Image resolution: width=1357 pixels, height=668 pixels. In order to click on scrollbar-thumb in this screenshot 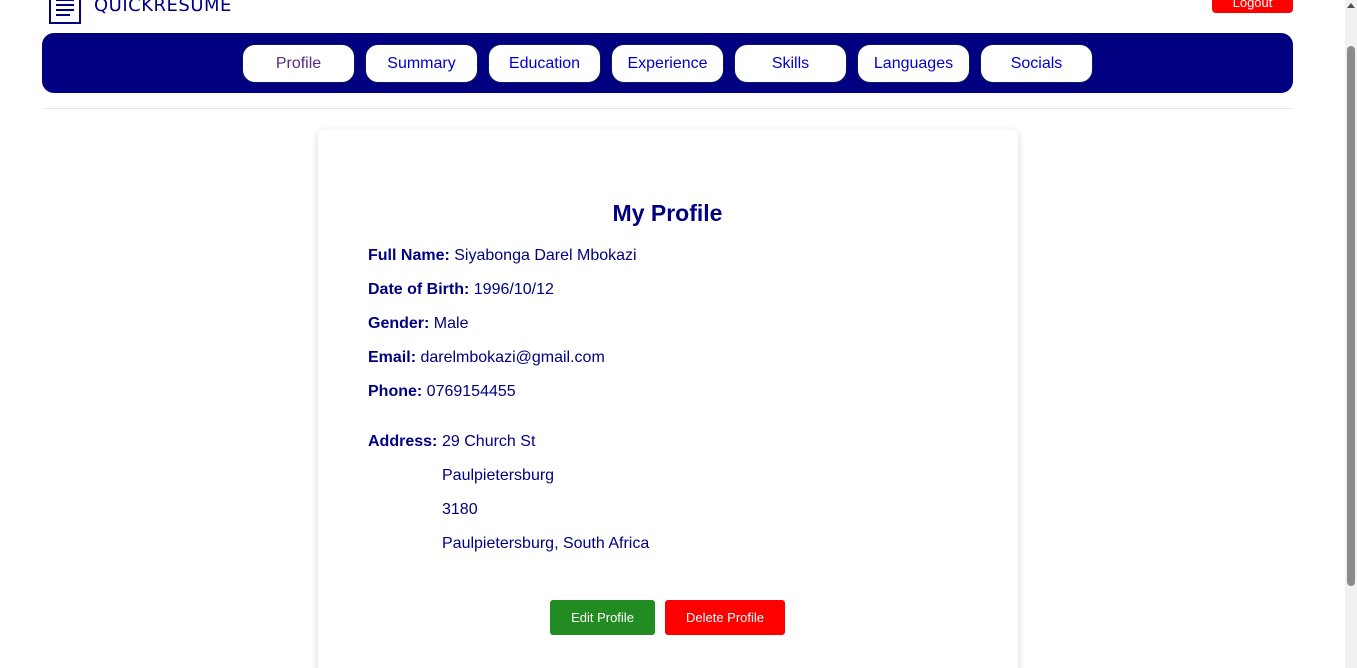, I will do `click(1351, 316)`.